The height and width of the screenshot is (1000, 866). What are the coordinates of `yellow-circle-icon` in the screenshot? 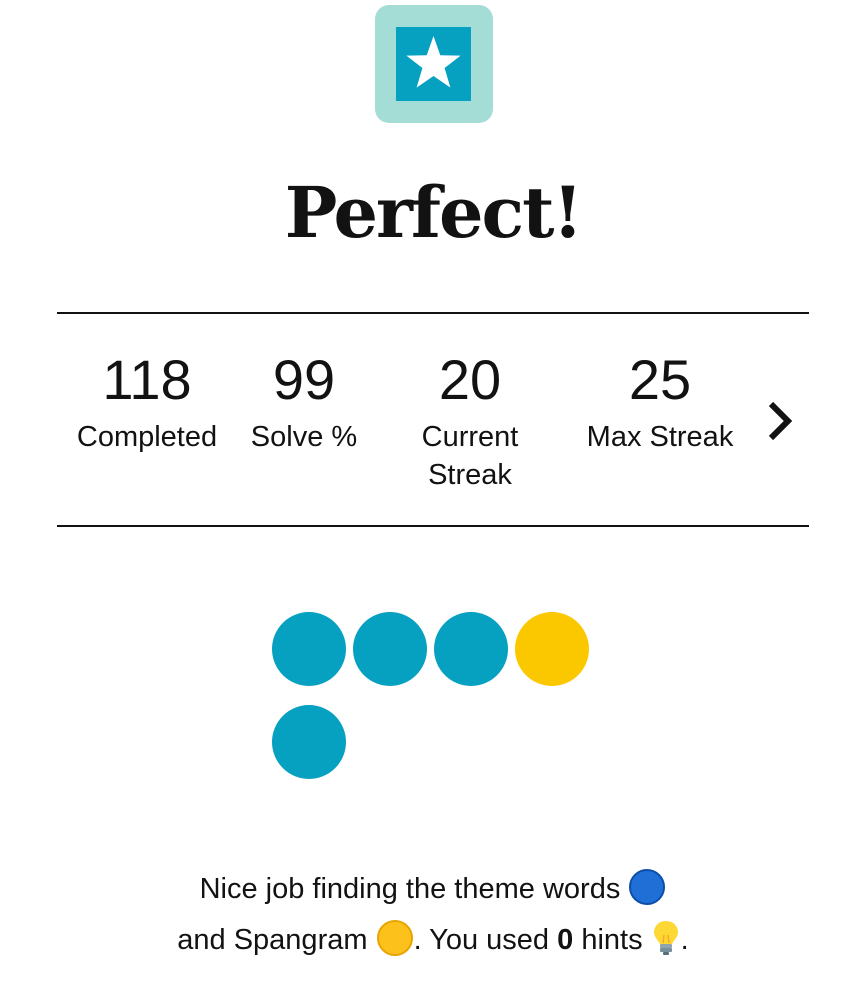 It's located at (395, 938).